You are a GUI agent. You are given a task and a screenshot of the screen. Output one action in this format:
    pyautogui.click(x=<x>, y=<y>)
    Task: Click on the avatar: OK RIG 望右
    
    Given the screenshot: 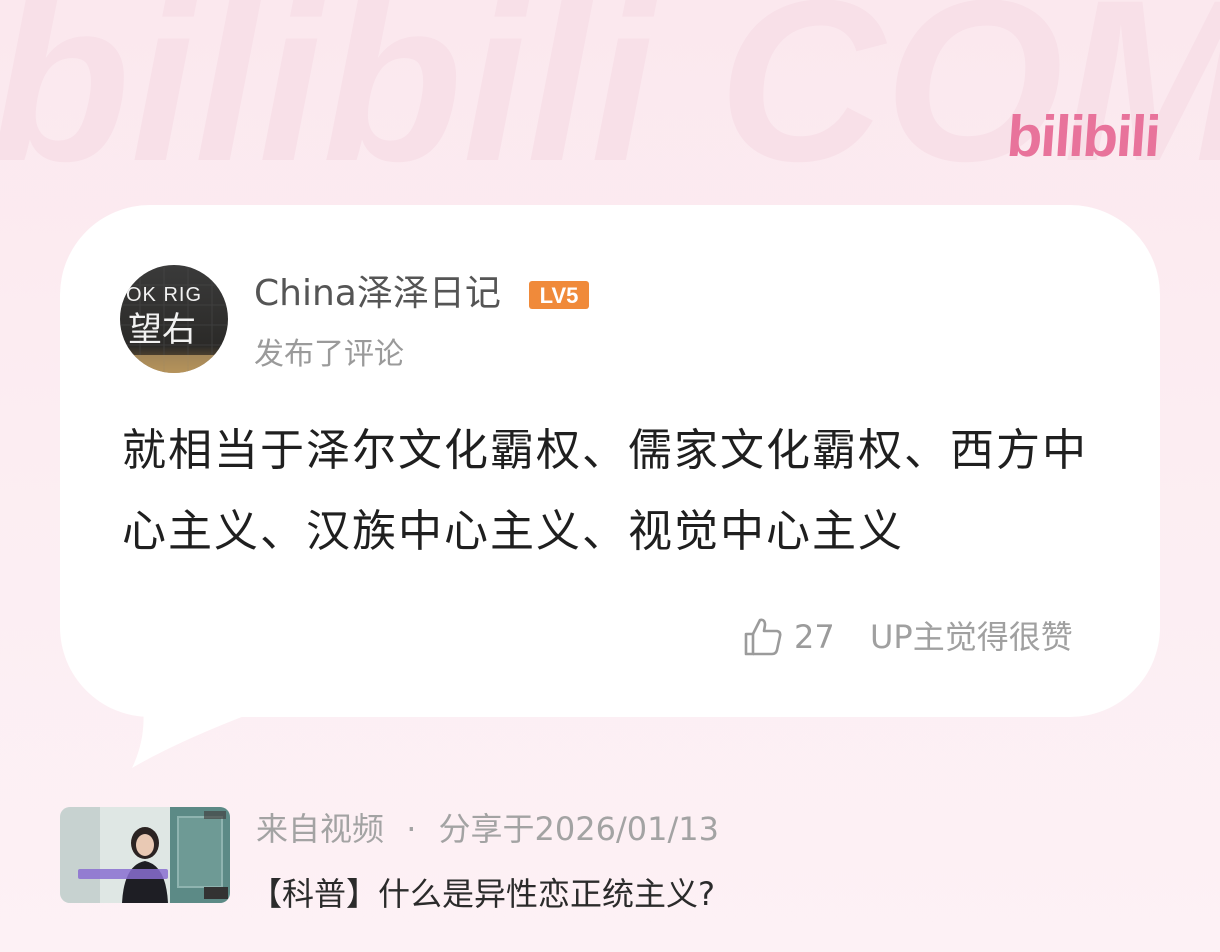 What is the action you would take?
    pyautogui.click(x=174, y=319)
    